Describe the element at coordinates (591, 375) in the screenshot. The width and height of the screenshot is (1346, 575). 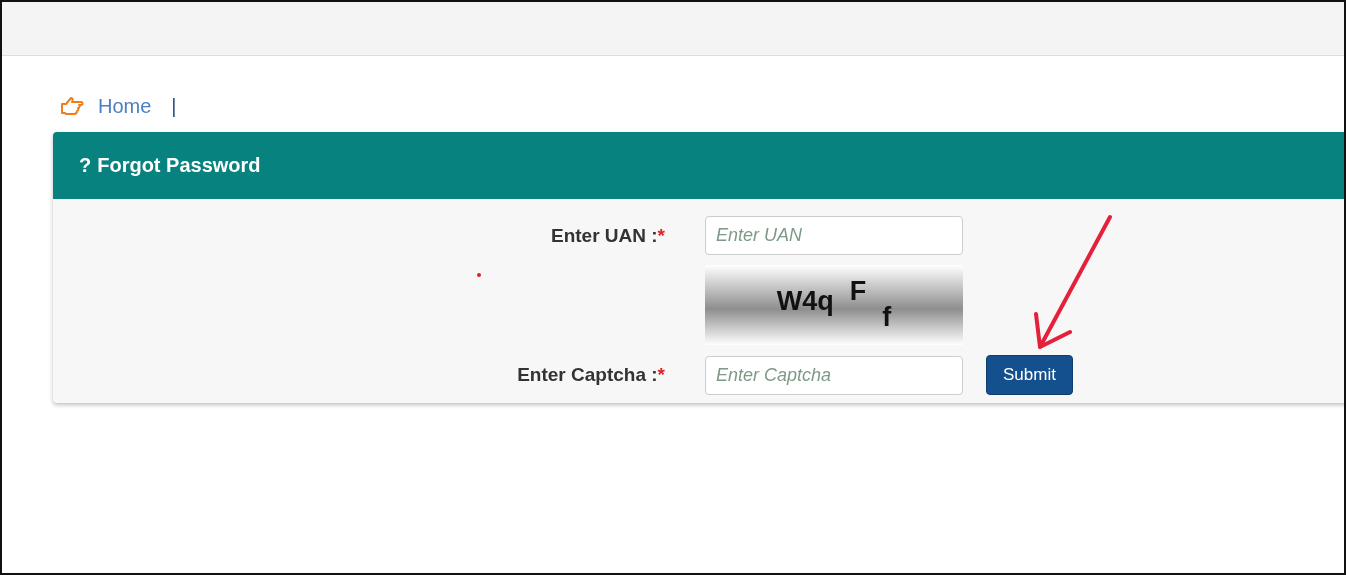
I see `field-label: Enter Captcha :*` at that location.